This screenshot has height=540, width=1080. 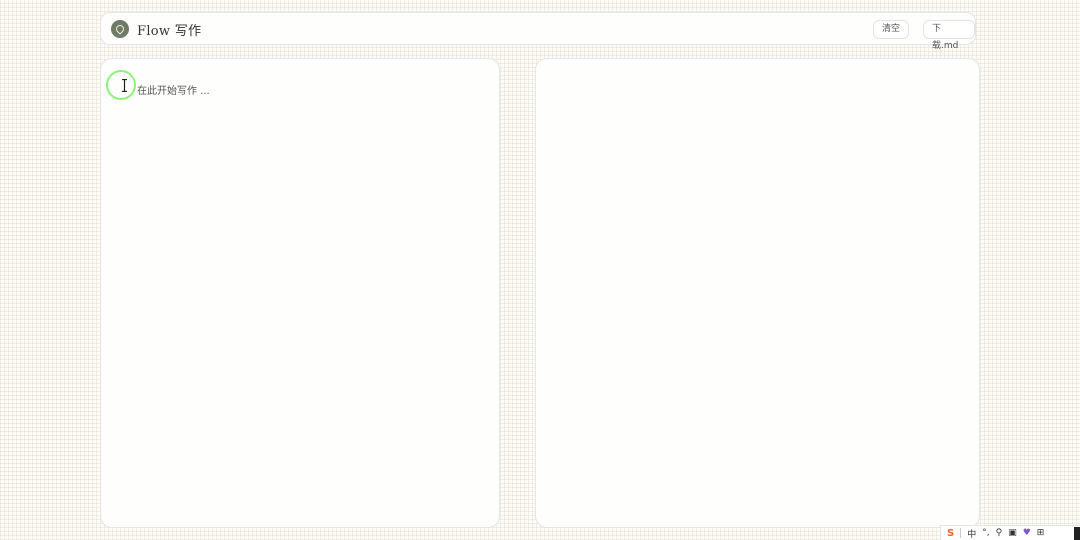 What do you see at coordinates (1077, 533) in the screenshot?
I see `toolbox-icon` at bounding box center [1077, 533].